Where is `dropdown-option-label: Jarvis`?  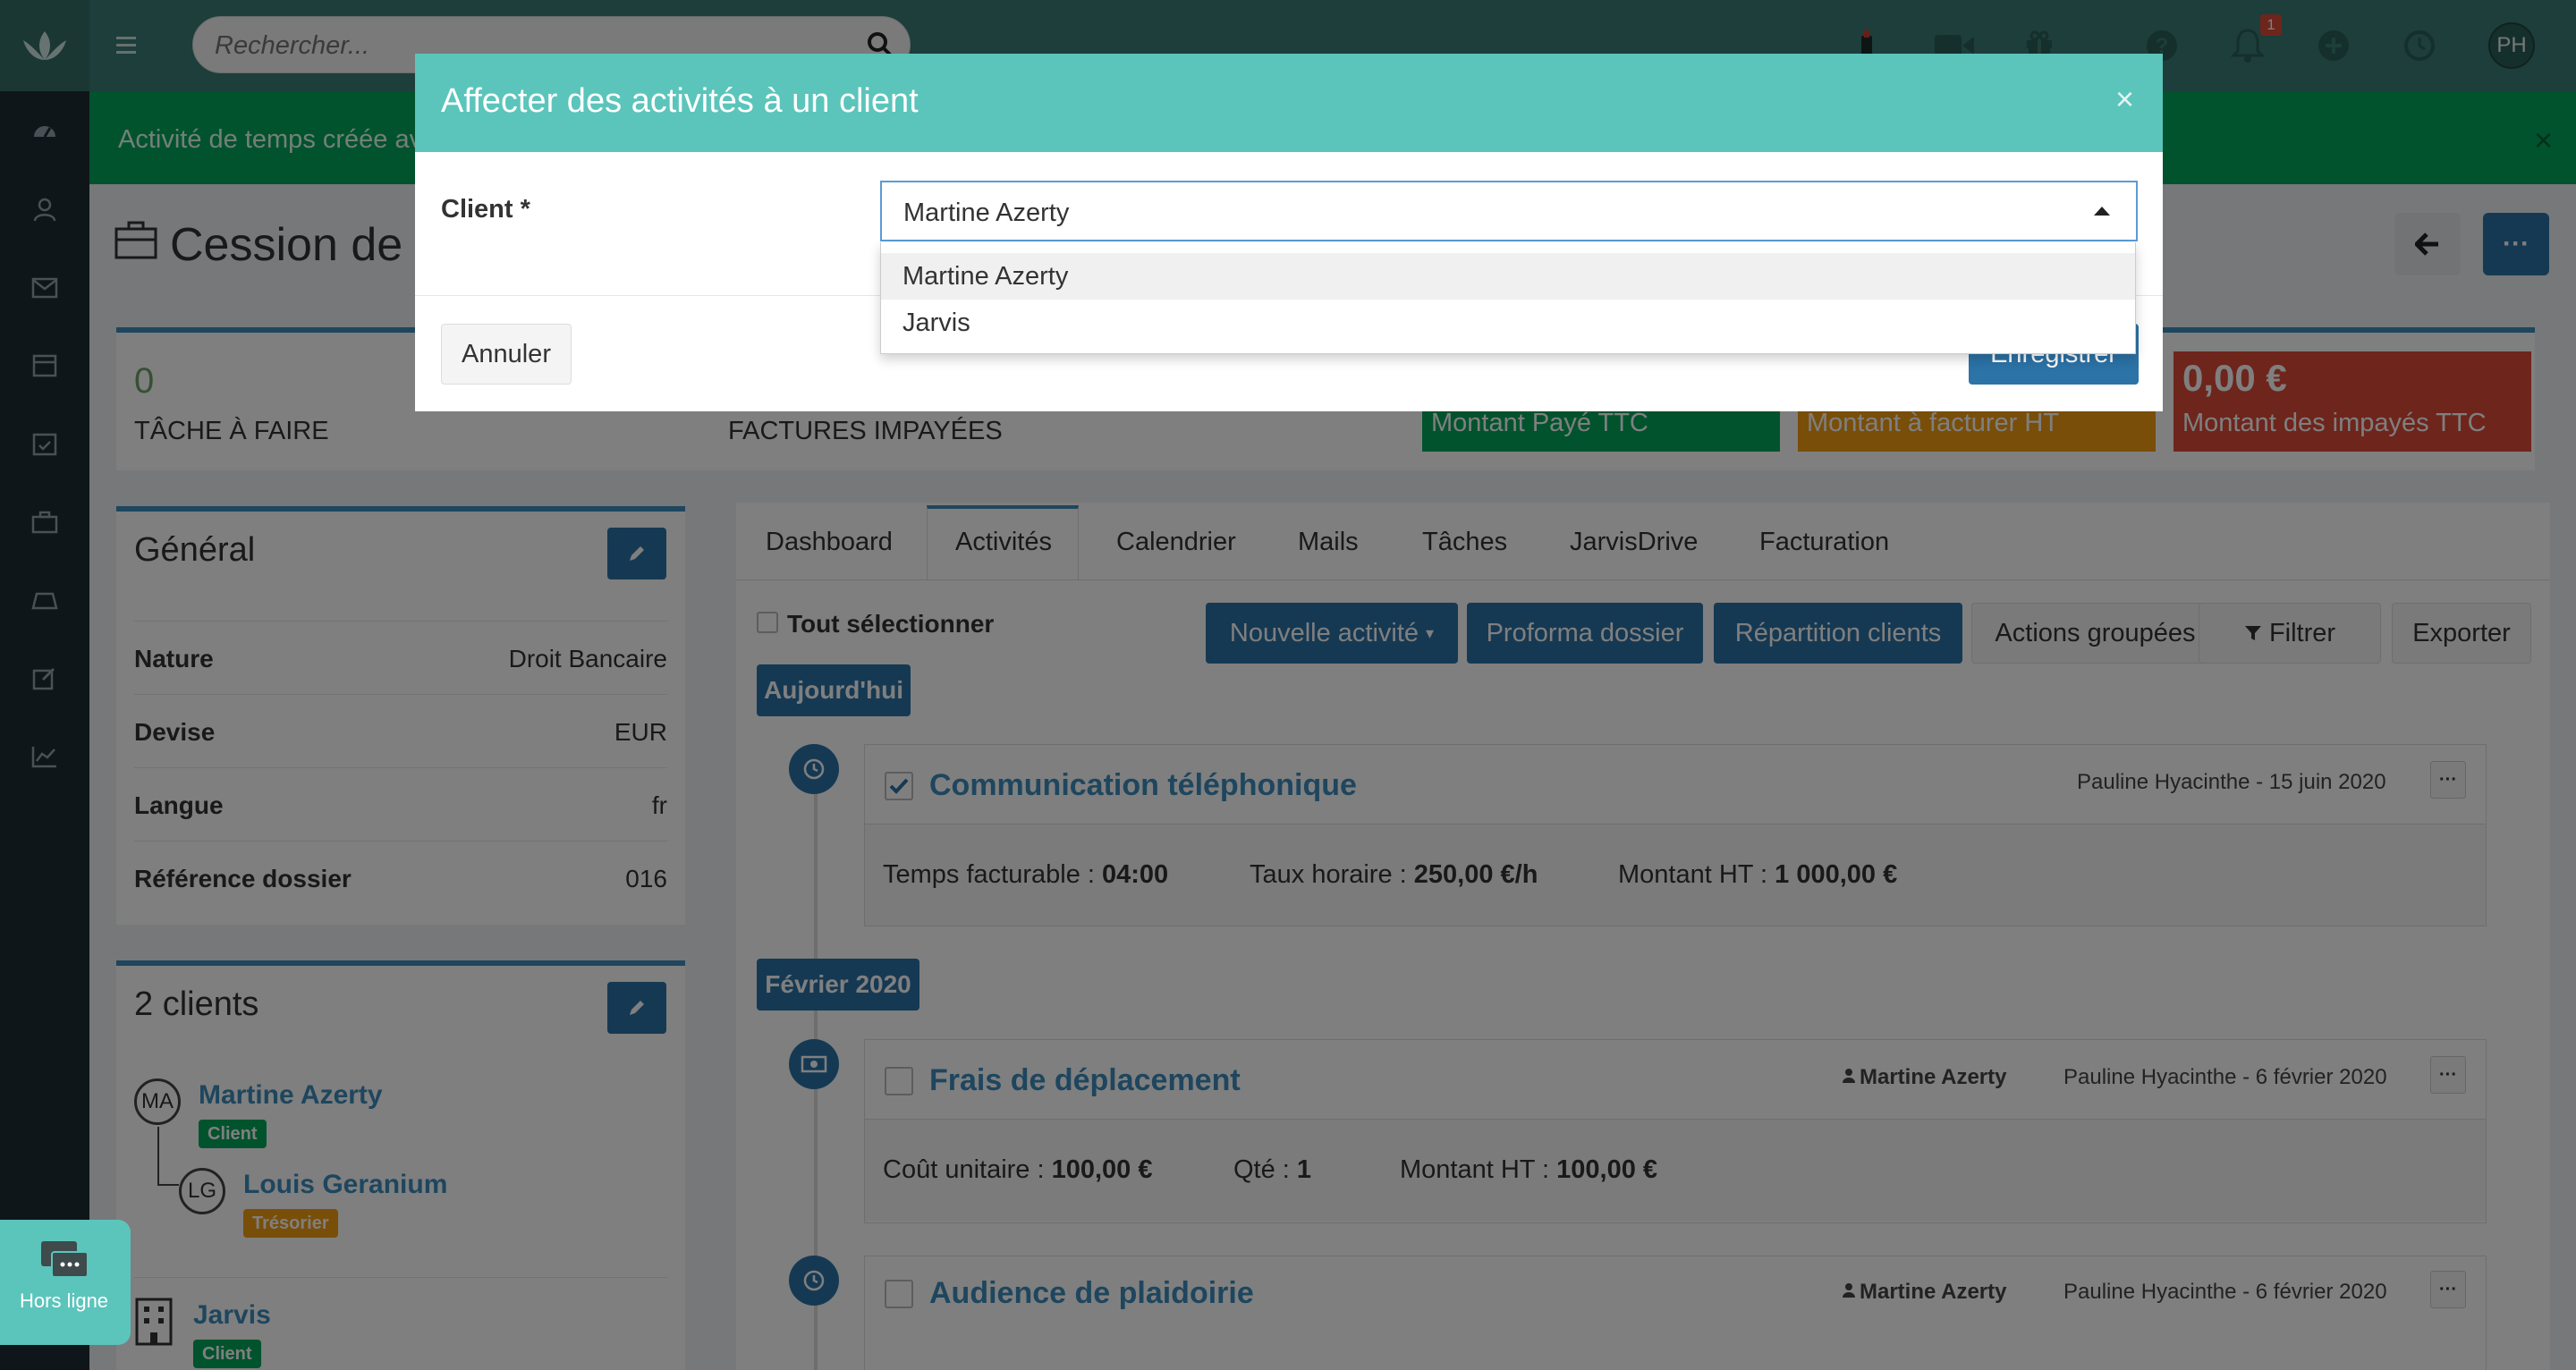 dropdown-option-label: Jarvis is located at coordinates (936, 323).